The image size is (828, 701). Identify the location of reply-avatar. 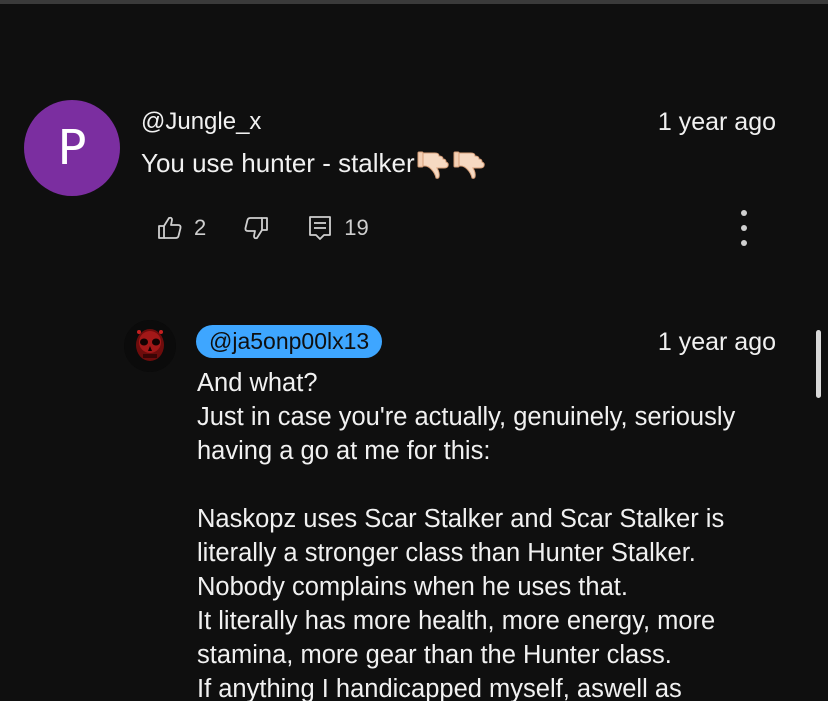
(150, 346).